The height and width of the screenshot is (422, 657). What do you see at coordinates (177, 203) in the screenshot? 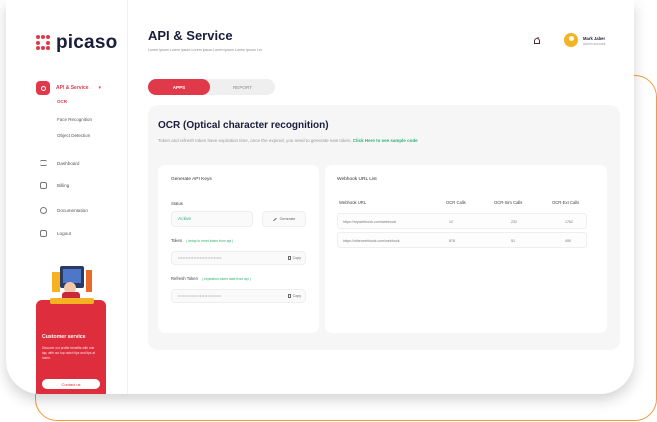
I see `status-label: Status` at bounding box center [177, 203].